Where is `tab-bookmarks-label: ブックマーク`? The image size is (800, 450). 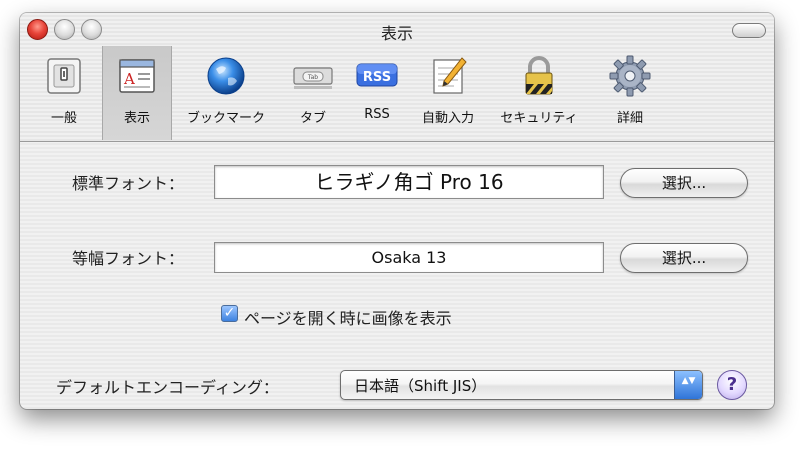 tab-bookmarks-label: ブックマーク is located at coordinates (225, 118).